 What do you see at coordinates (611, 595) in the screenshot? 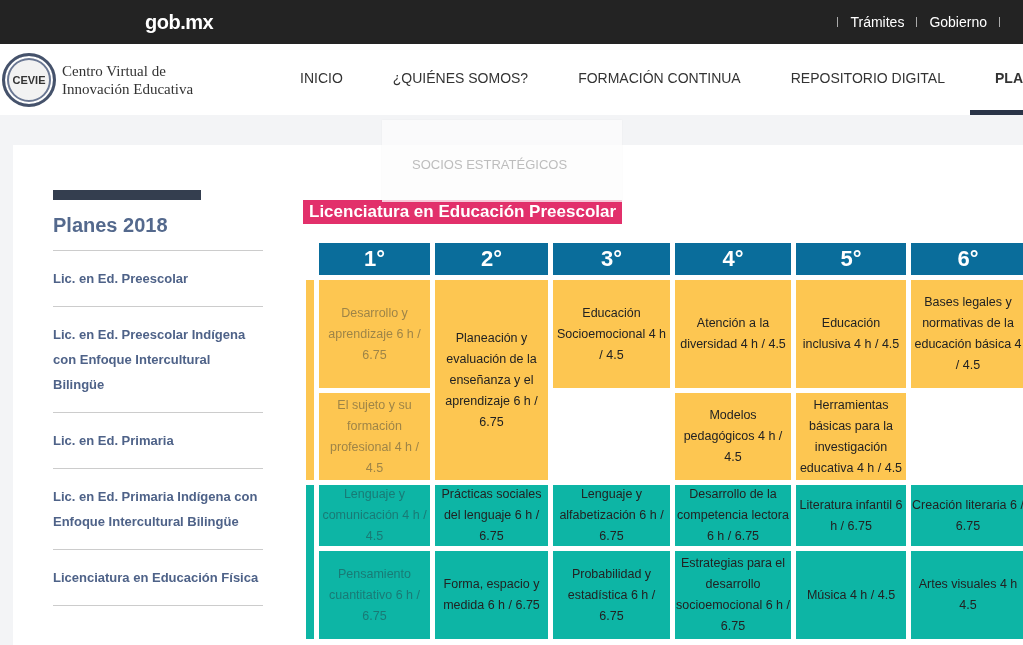
I see `table-cell: Probabilidad y estadística 6 h / 6.75` at bounding box center [611, 595].